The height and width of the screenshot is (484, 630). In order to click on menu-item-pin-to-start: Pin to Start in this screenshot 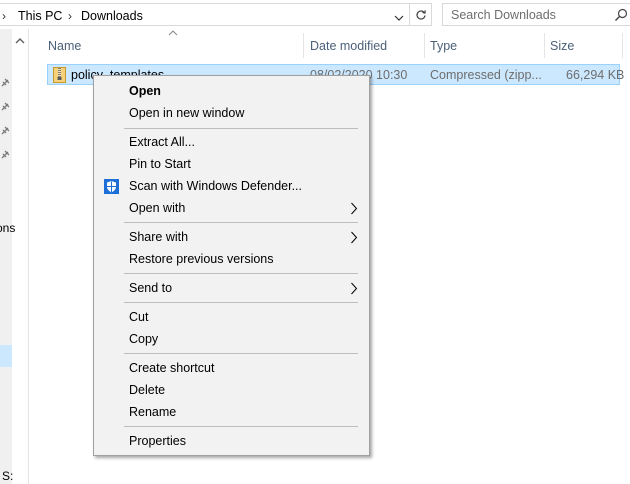, I will do `click(231, 164)`.